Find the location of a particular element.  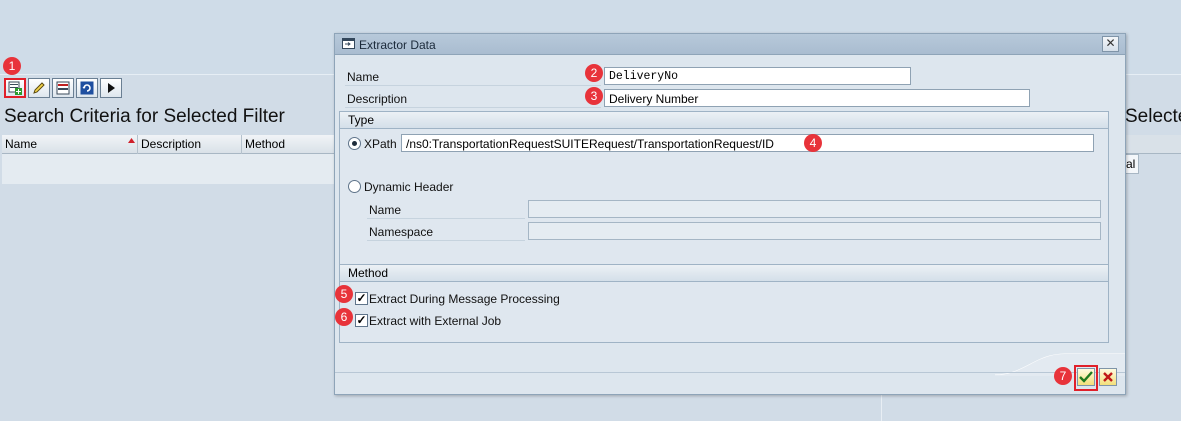

dynamic-header-label: Dynamic Header is located at coordinates (409, 187).